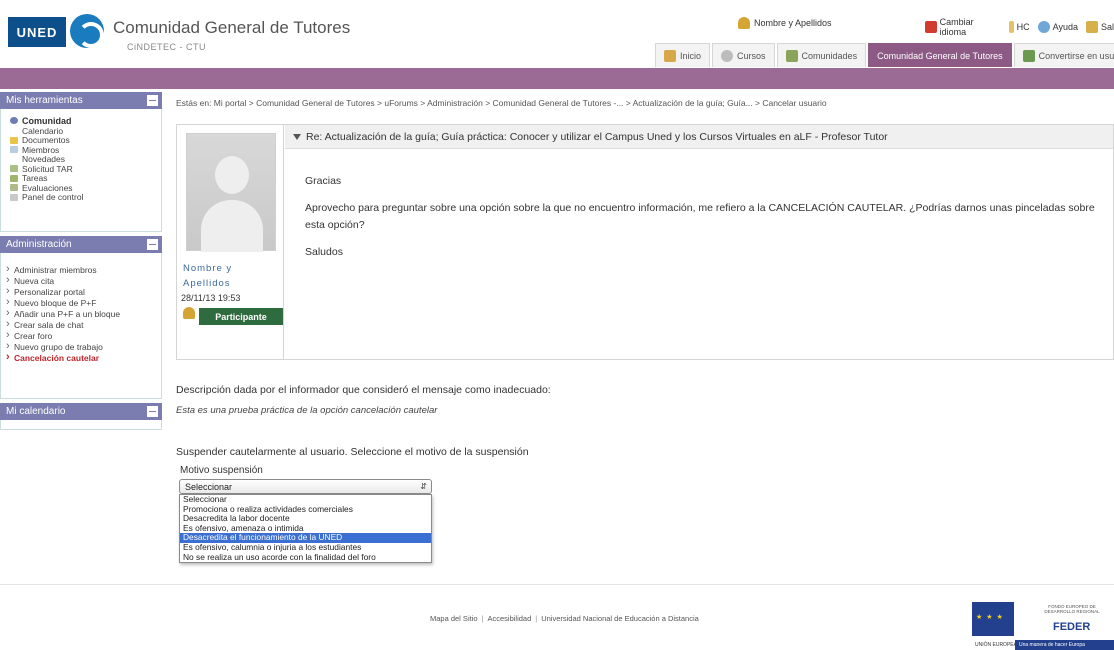 The image size is (1114, 650). I want to click on calendar-header: Mi calendario, so click(81, 411).